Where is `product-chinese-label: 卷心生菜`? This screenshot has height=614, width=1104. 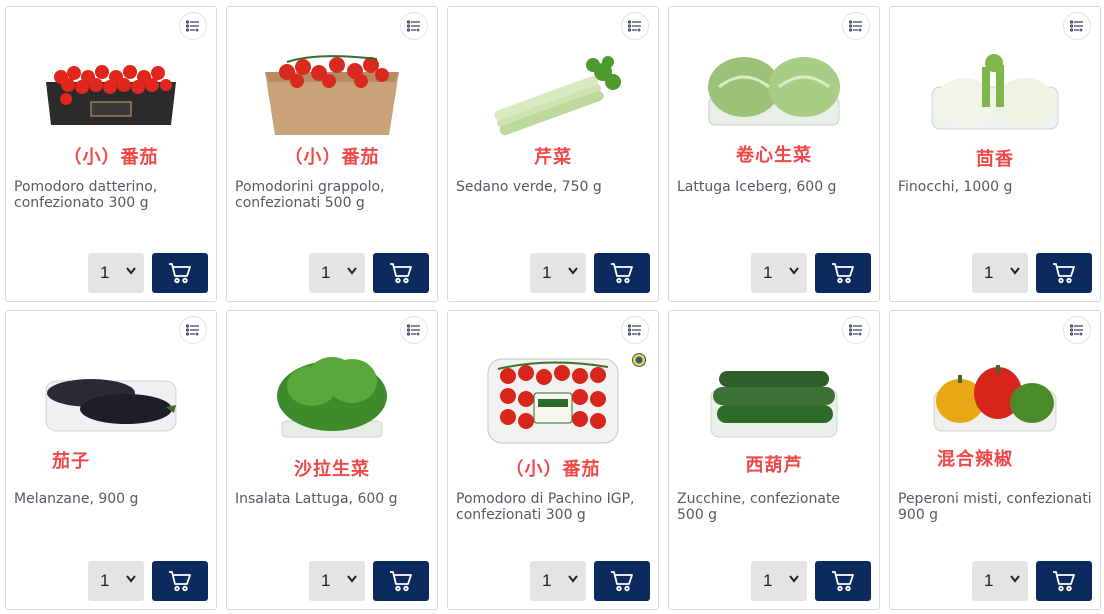
product-chinese-label: 卷心生菜 is located at coordinates (774, 155).